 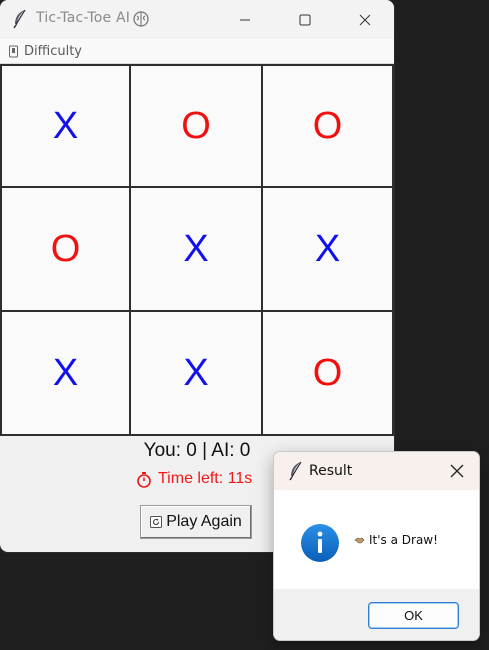 I want to click on ok-button-label: OK, so click(x=413, y=615).